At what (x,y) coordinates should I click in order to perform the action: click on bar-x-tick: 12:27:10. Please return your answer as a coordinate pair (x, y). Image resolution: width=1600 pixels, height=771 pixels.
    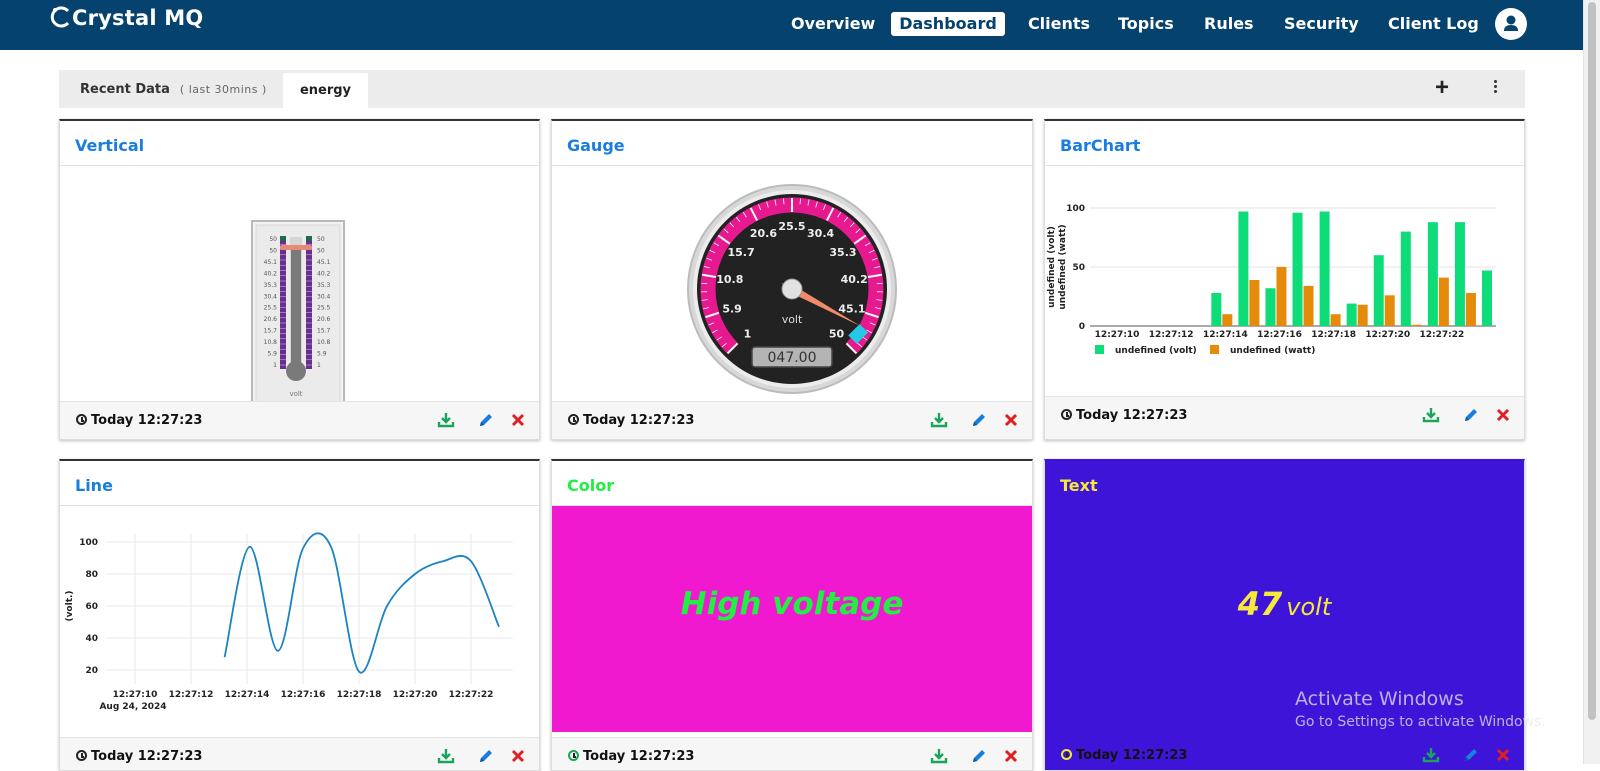
    Looking at the image, I should click on (1117, 335).